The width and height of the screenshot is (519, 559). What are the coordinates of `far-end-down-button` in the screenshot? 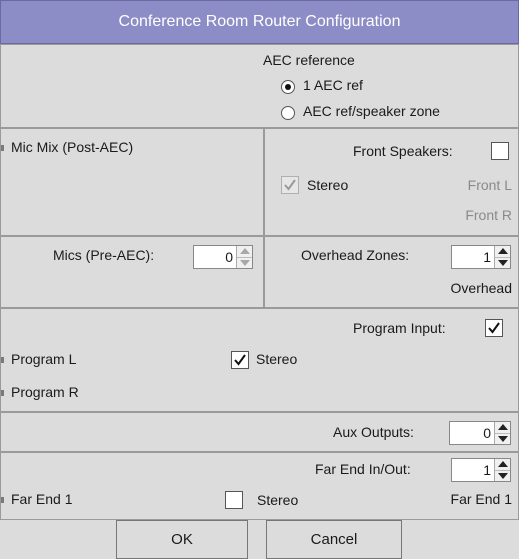 It's located at (502, 475).